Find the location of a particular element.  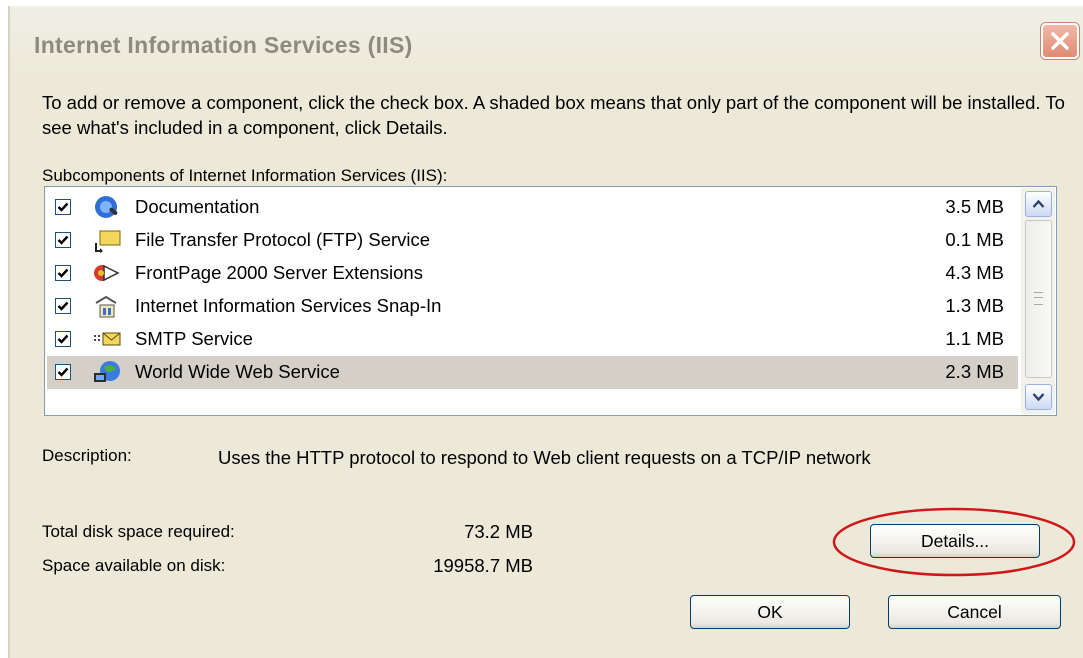

item-size: 0.1 MB is located at coordinates (974, 239).